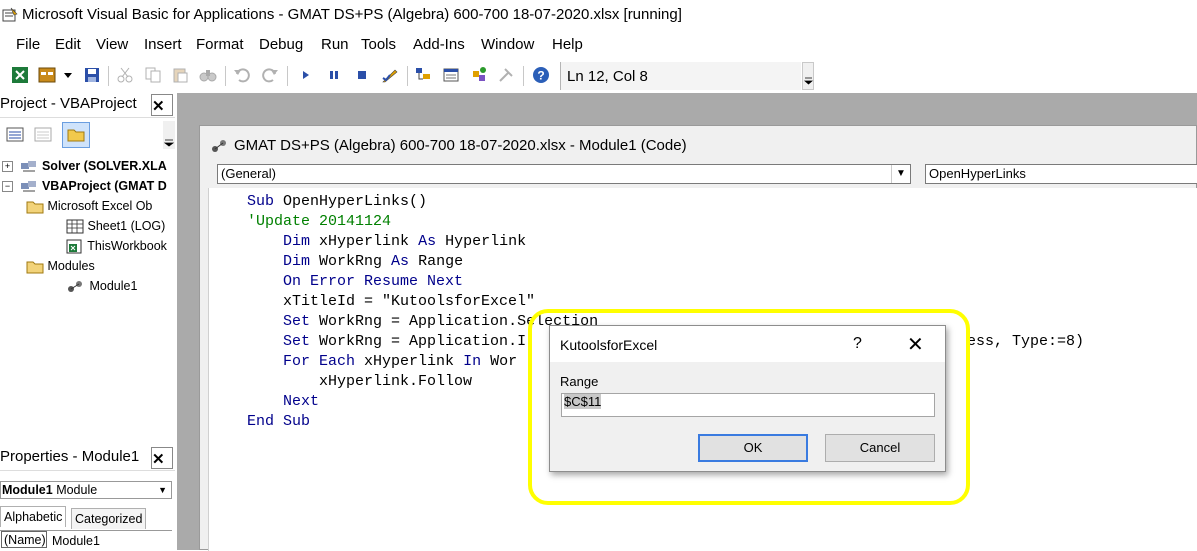 The height and width of the screenshot is (551, 1197). I want to click on find-icon, so click(208, 75).